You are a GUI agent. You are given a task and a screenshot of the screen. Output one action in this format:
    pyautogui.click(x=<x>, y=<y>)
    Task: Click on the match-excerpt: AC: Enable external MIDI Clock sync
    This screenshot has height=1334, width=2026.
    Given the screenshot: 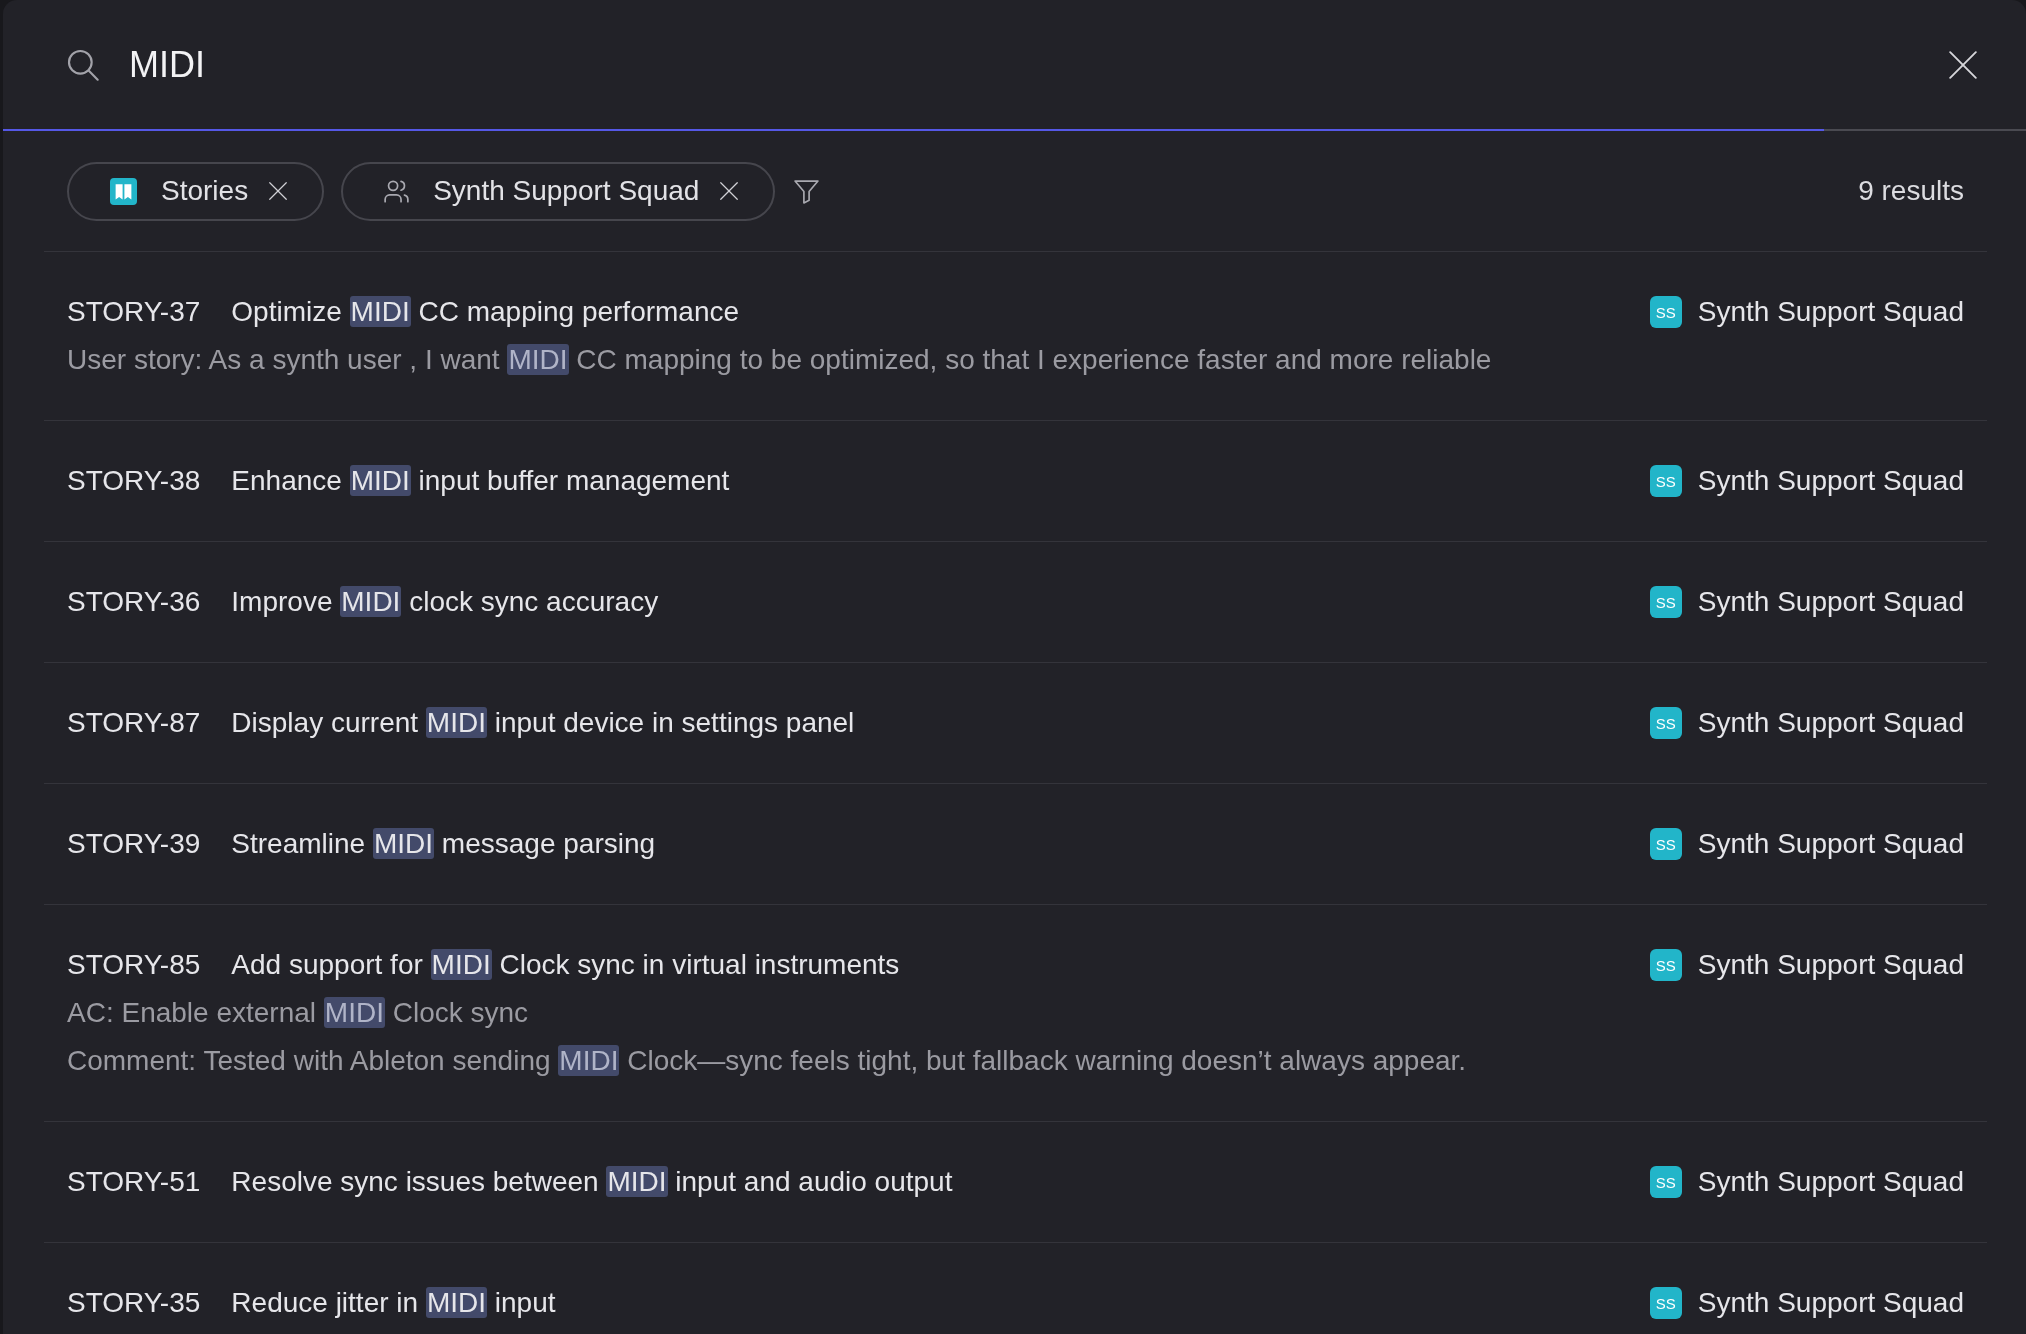 What is the action you would take?
    pyautogui.click(x=298, y=1013)
    